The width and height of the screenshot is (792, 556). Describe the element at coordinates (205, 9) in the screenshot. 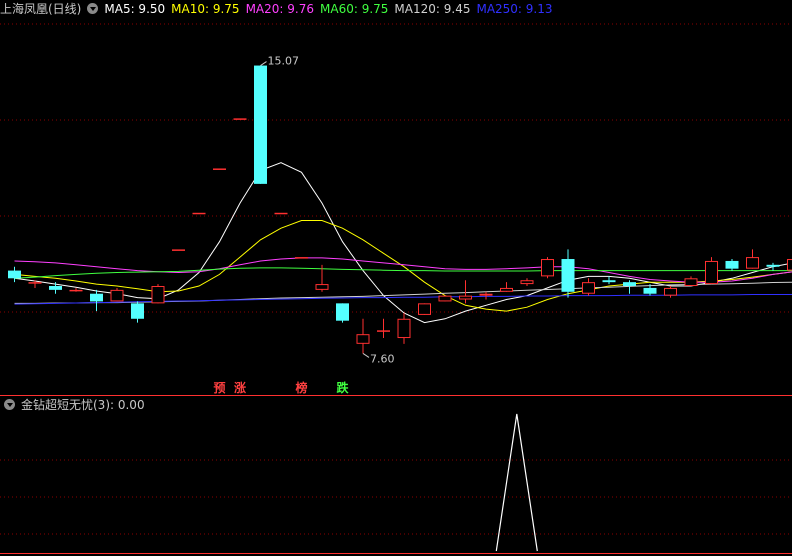

I see `ma-legend-item: MA10: 9.75` at that location.